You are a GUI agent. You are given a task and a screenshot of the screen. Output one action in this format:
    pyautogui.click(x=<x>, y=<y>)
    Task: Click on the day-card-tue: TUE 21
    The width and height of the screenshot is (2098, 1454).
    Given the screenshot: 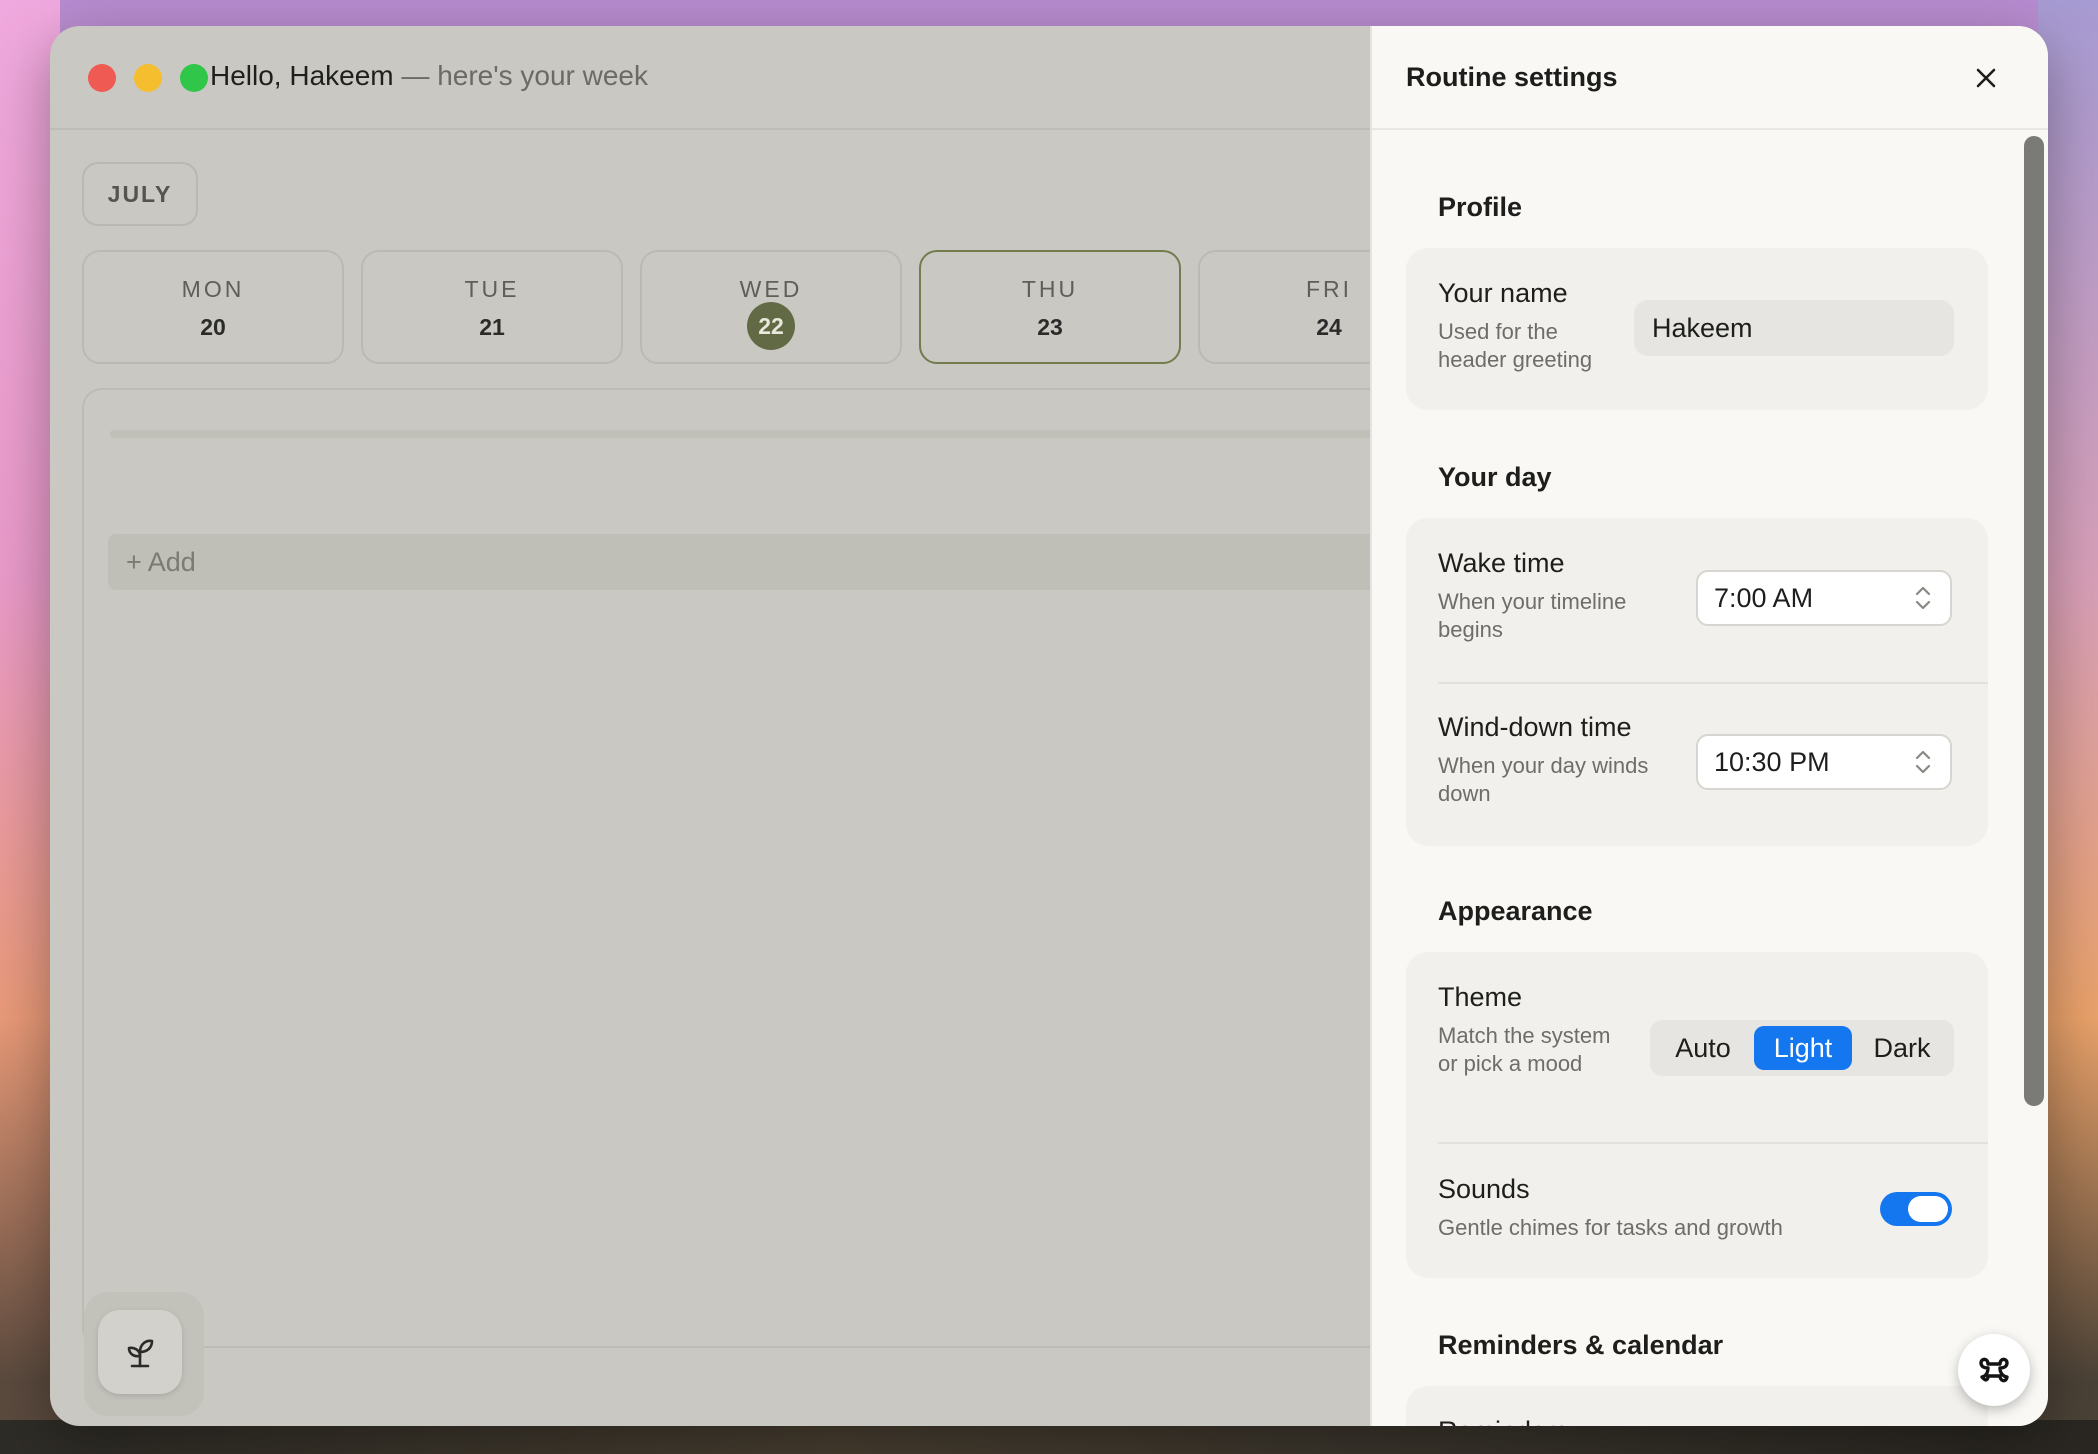 What is the action you would take?
    pyautogui.click(x=492, y=307)
    